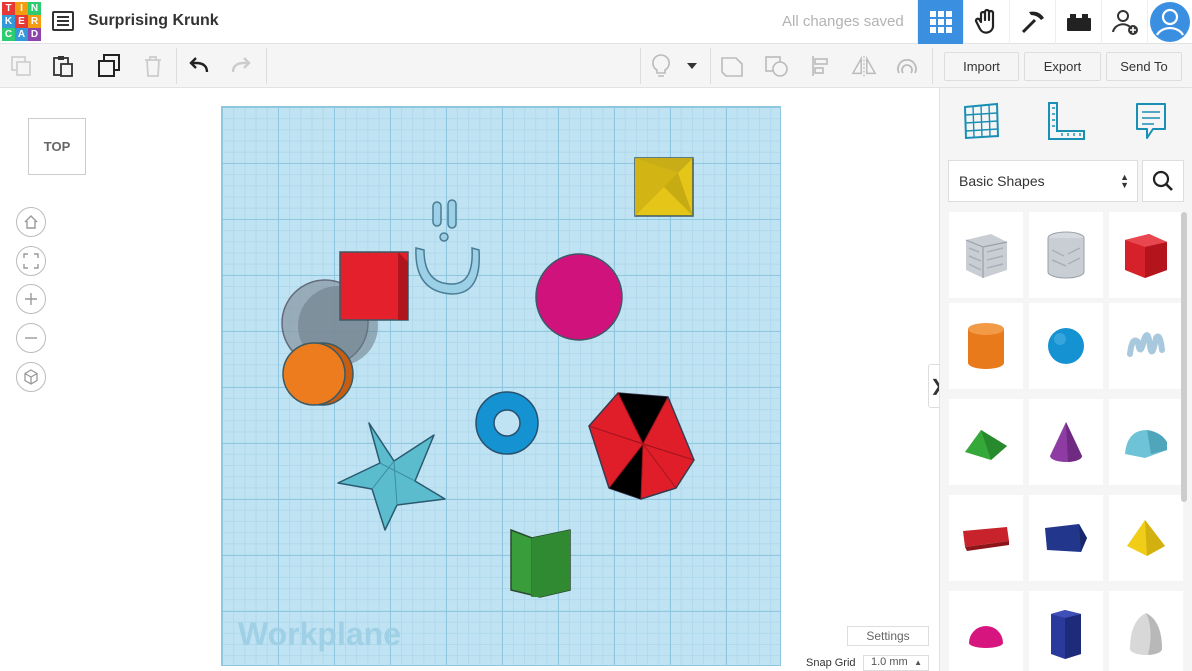 This screenshot has height=671, width=1192. I want to click on shapes-scrollbar, so click(1184, 357).